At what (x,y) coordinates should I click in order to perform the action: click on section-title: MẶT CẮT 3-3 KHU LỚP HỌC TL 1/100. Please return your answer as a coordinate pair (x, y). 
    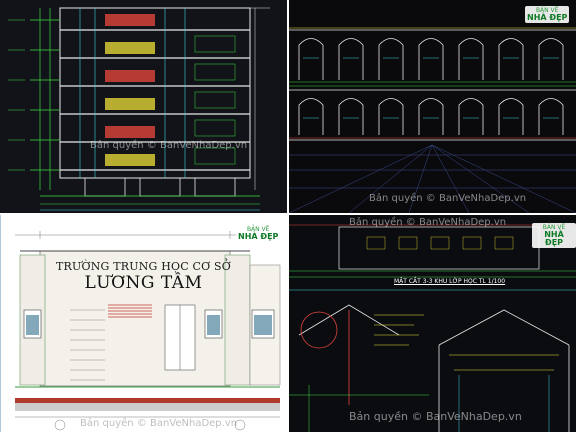
    Looking at the image, I should click on (450, 281).